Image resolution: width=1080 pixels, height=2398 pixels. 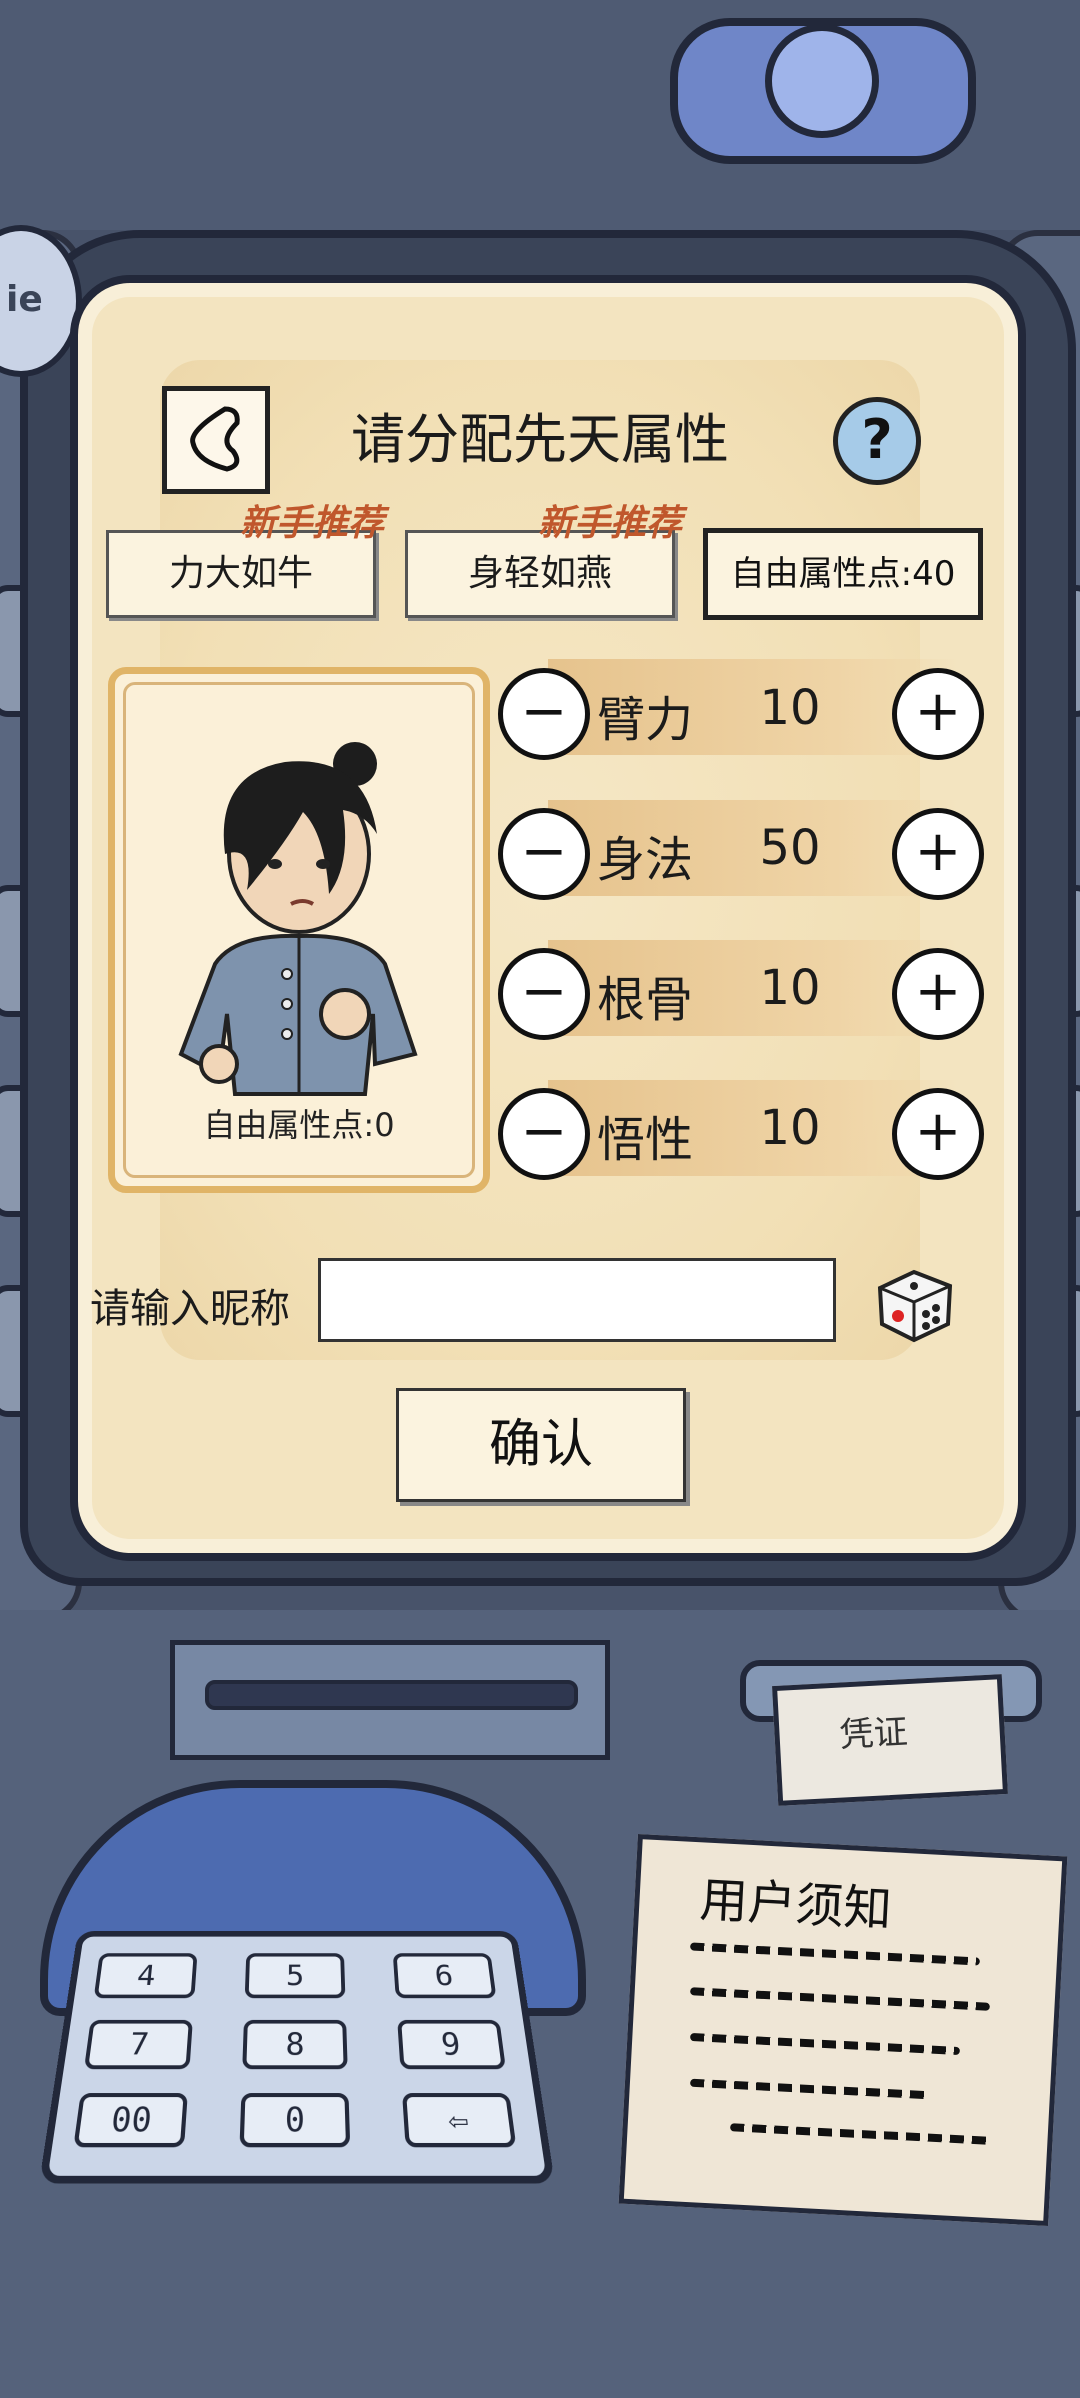 I want to click on decrease-strength-button: −, so click(x=544, y=714).